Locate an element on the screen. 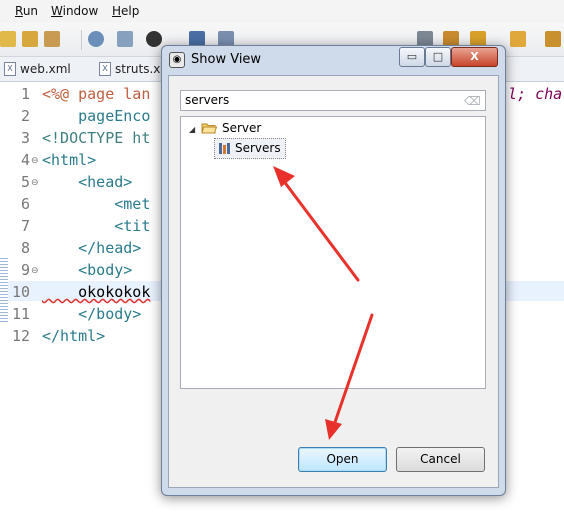  tab-web-xml: X web.xml is located at coordinates (37, 69).